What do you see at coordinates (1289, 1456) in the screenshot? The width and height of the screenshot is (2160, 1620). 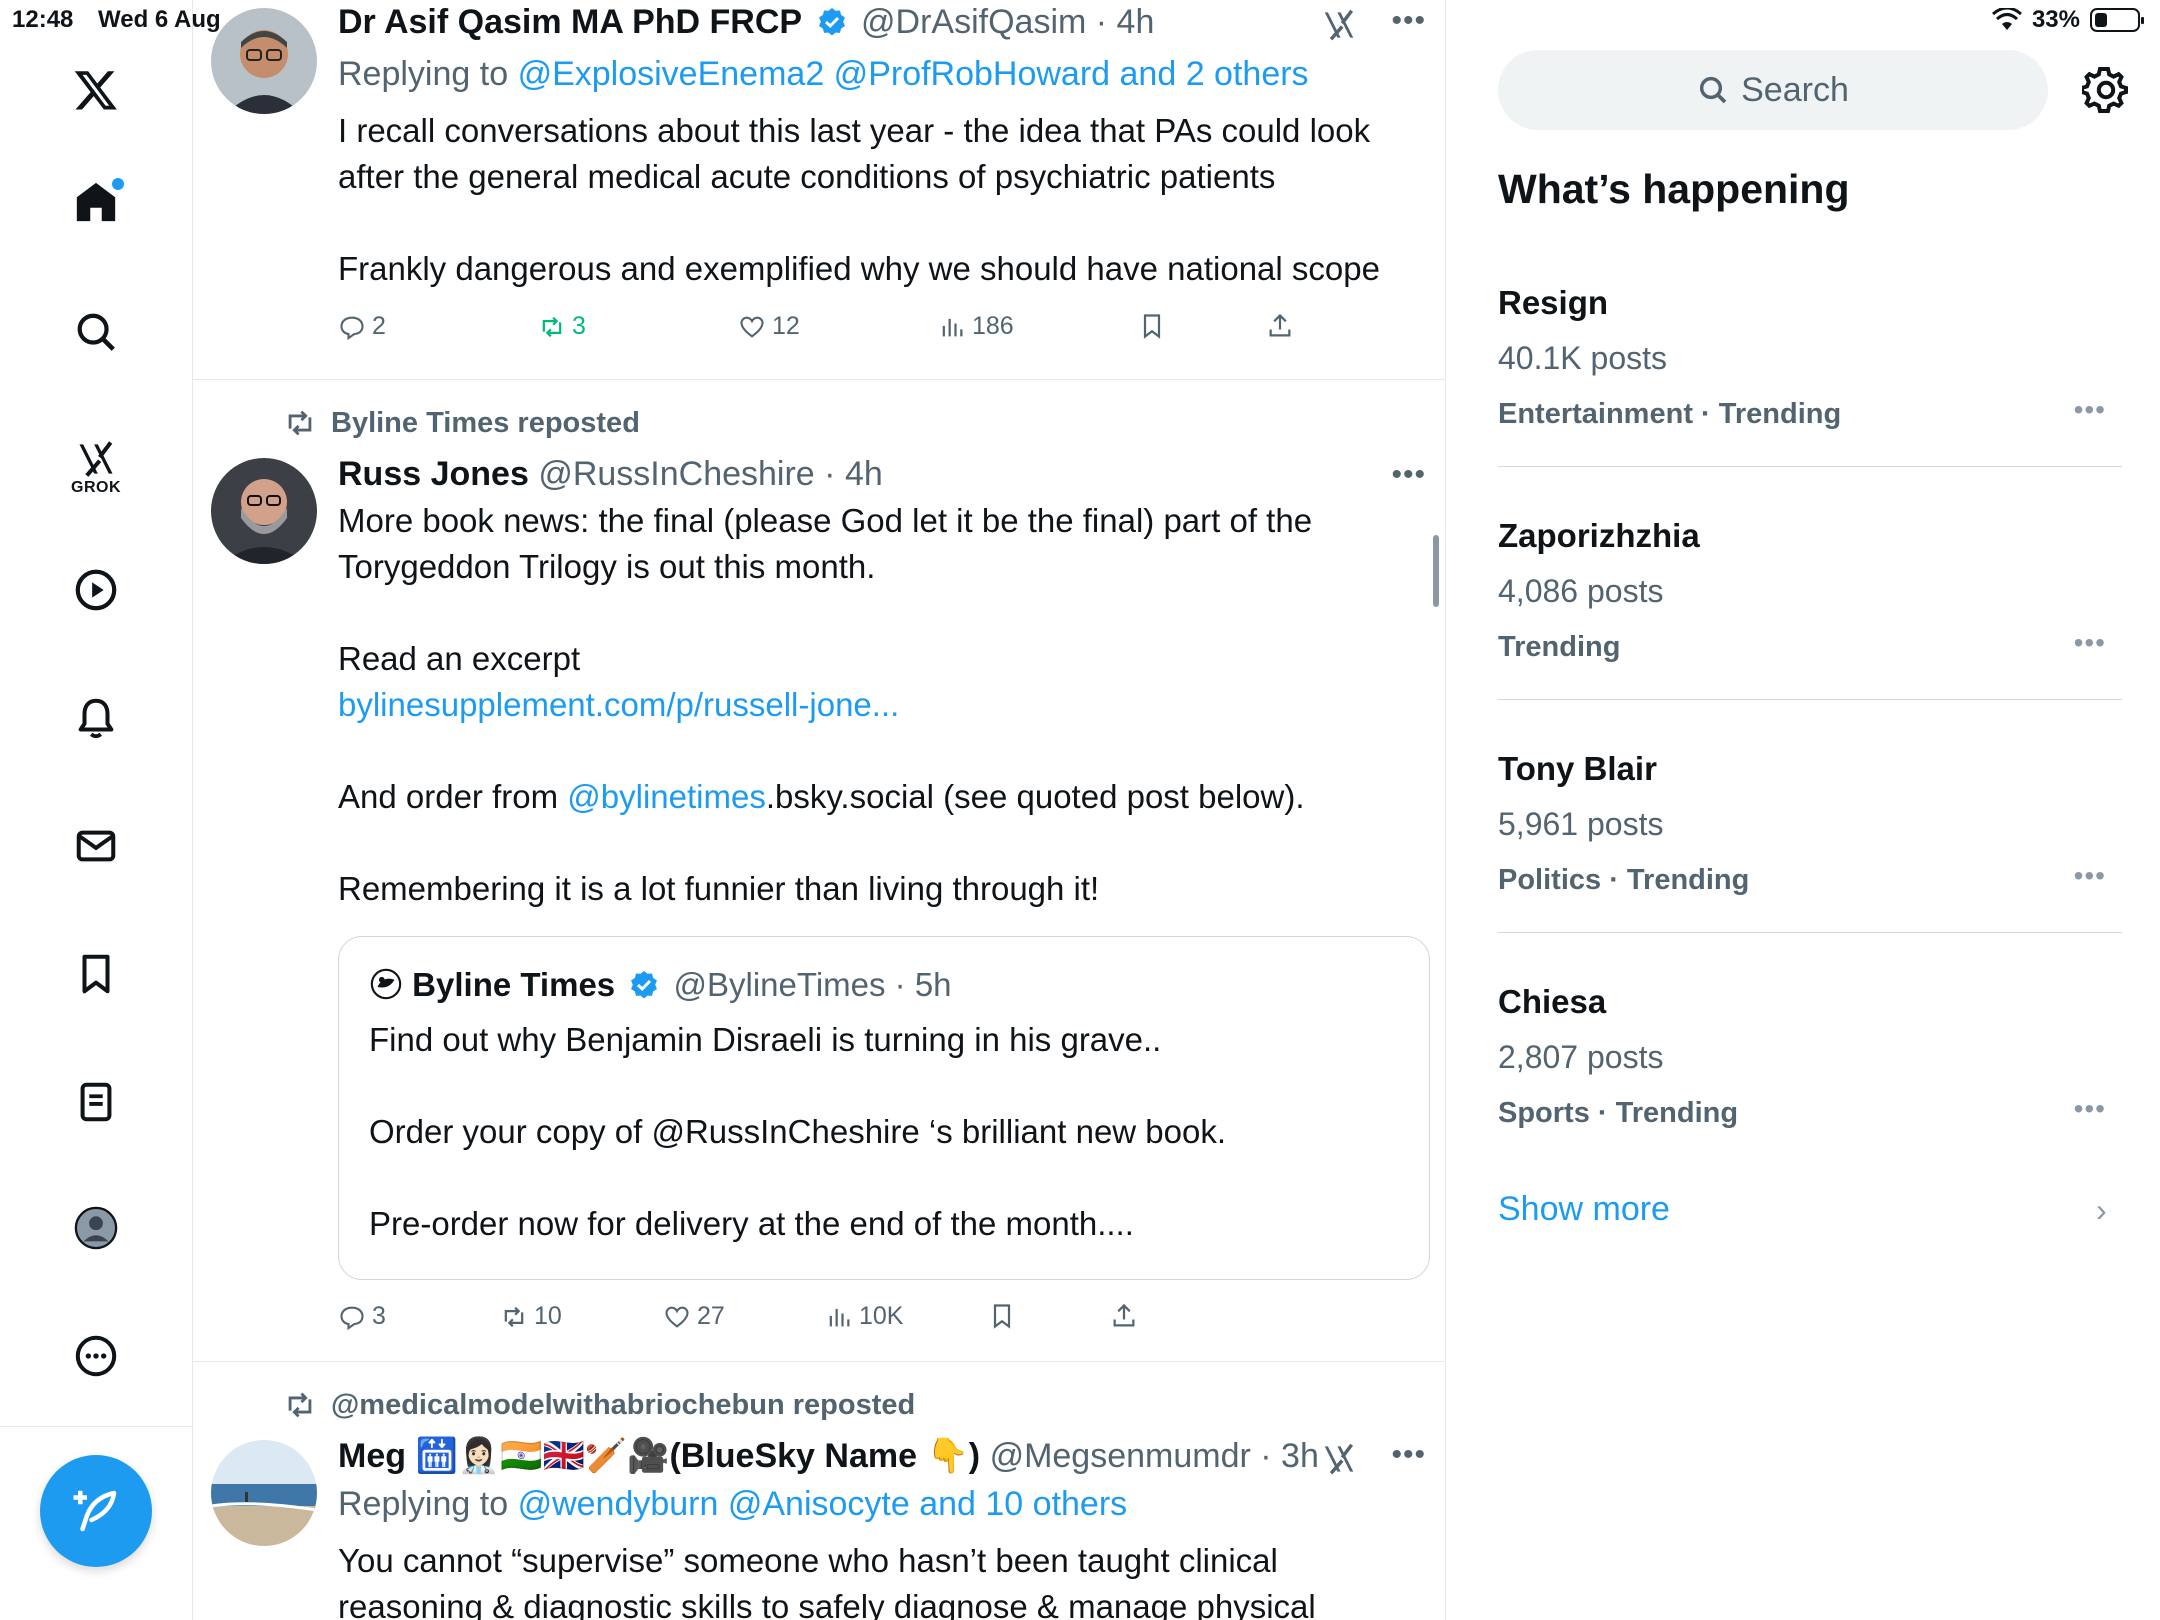 I see `post-time: · 3h` at bounding box center [1289, 1456].